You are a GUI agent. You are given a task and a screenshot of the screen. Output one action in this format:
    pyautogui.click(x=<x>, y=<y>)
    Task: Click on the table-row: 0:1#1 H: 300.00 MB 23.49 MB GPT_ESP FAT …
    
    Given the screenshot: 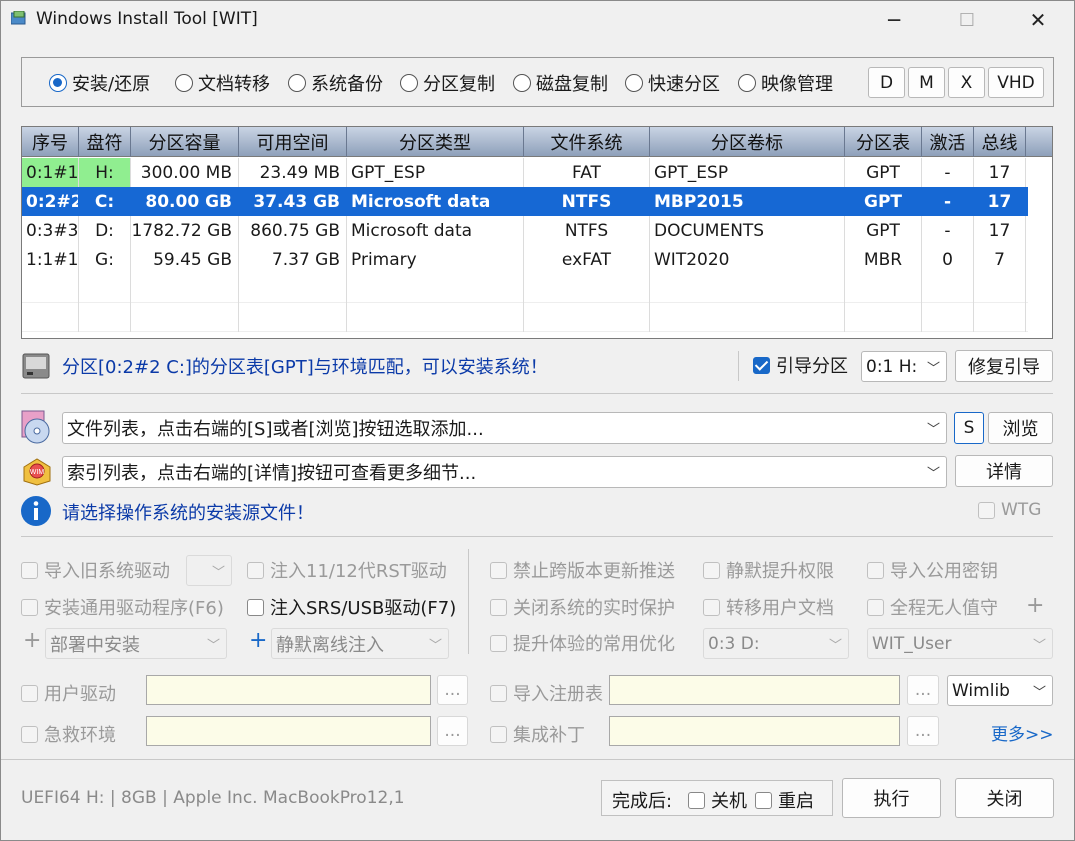 What is the action you would take?
    pyautogui.click(x=525, y=172)
    